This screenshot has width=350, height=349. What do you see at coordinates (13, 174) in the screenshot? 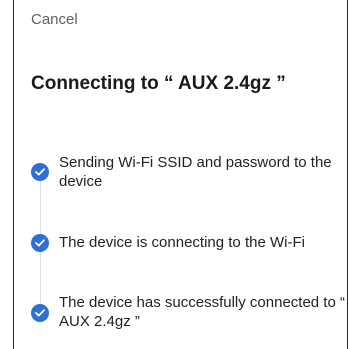
I see `frame-left-border` at bounding box center [13, 174].